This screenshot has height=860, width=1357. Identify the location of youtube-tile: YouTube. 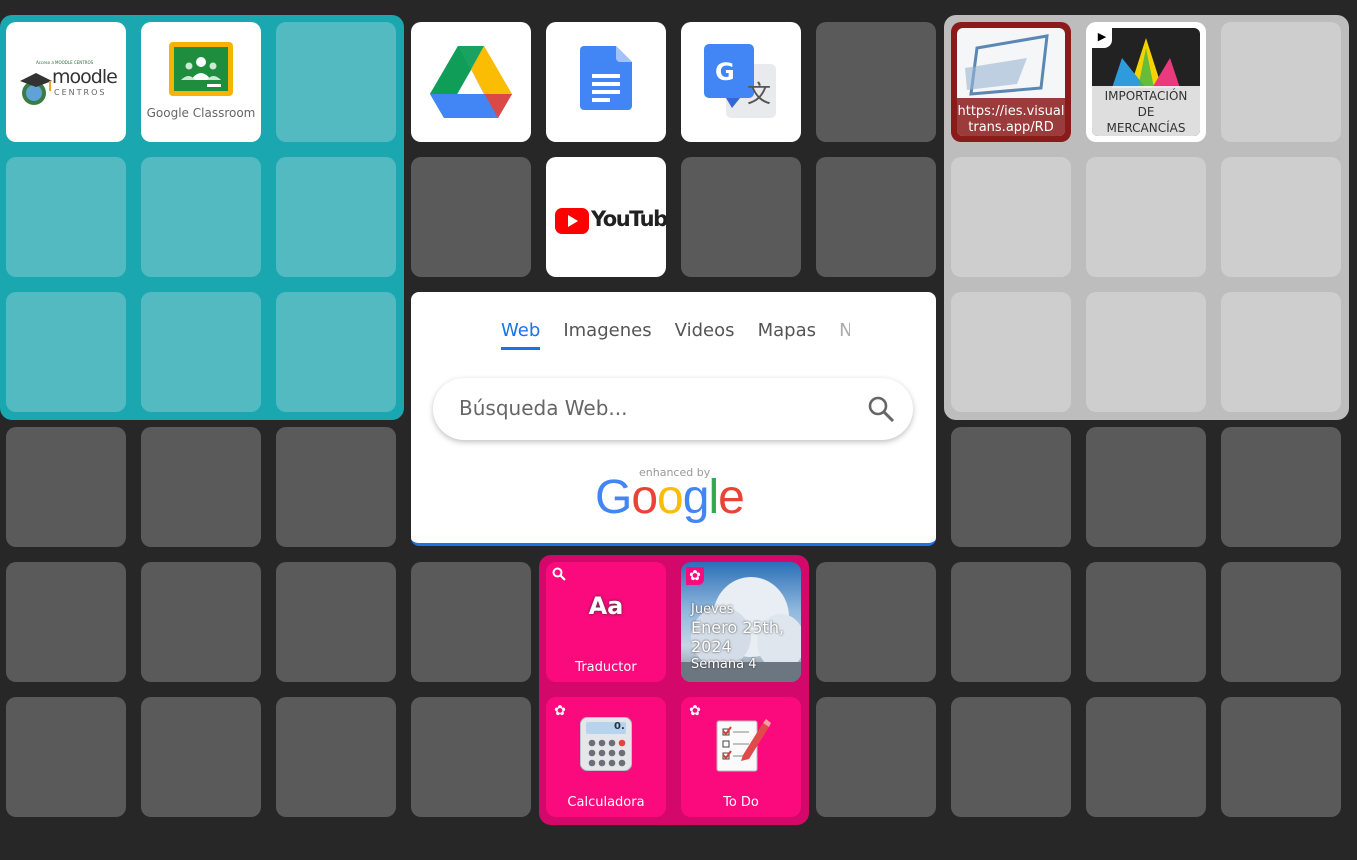
(606, 217).